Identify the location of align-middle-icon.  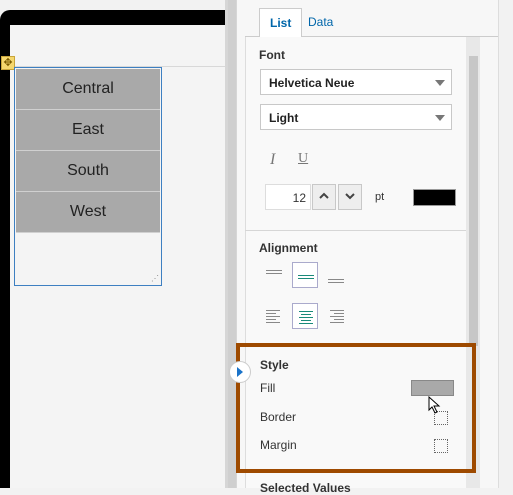
(306, 276).